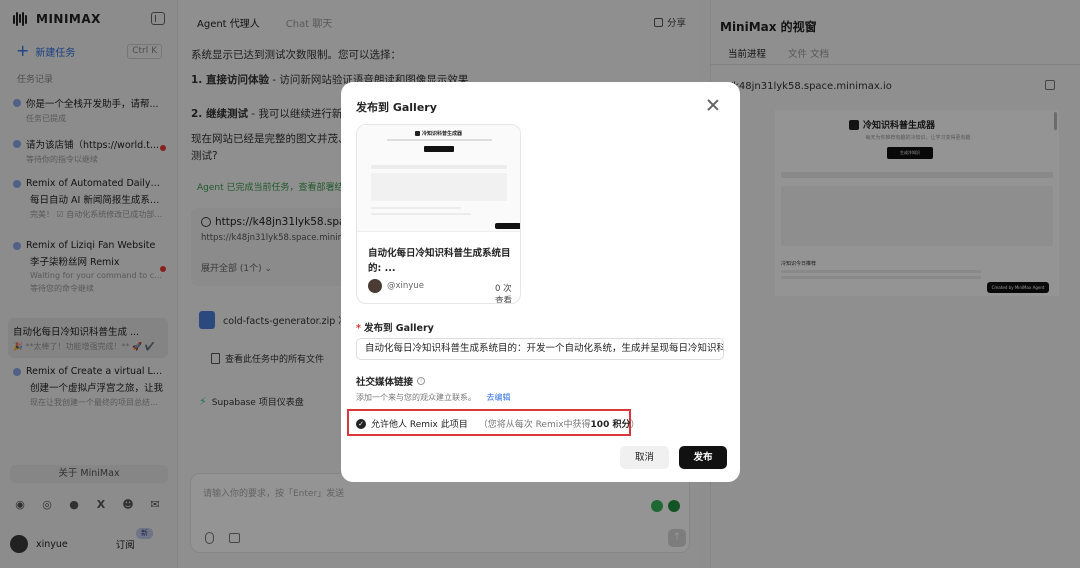  What do you see at coordinates (396, 107) in the screenshot?
I see `dialog-title: 发布到 Gallery` at bounding box center [396, 107].